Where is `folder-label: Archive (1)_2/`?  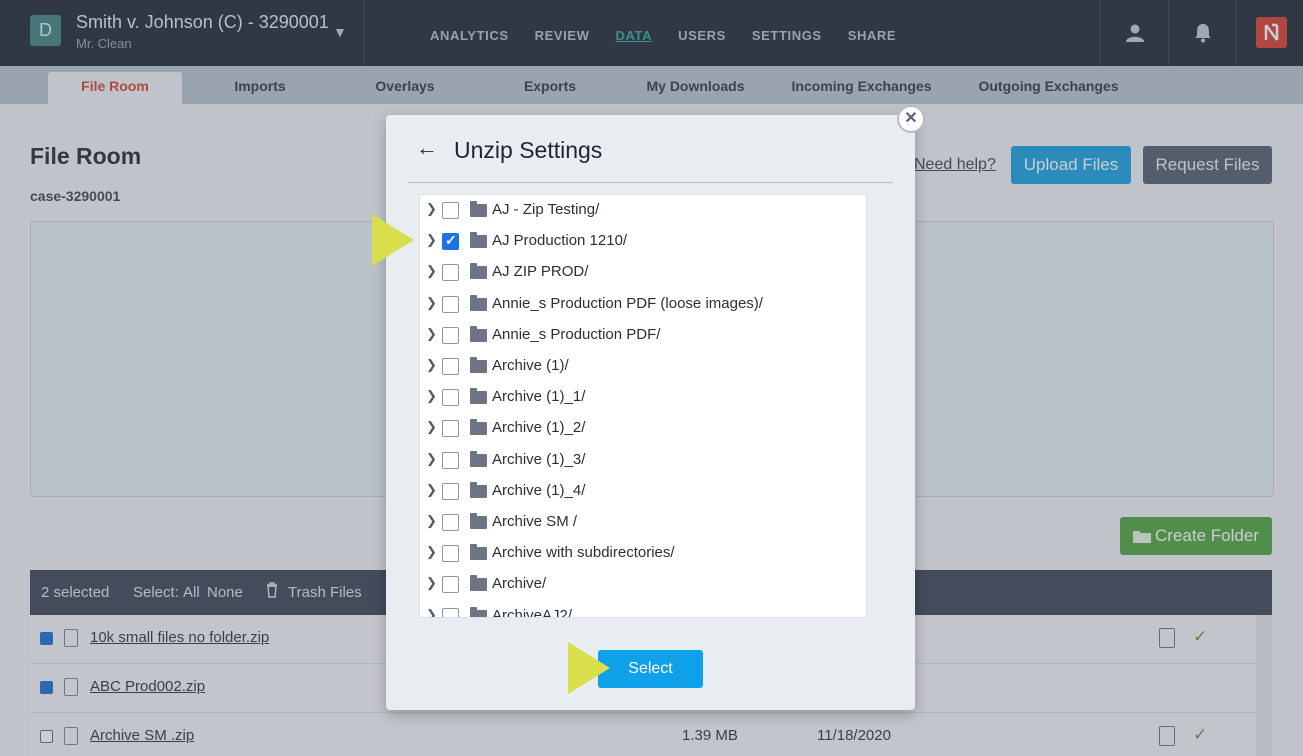
folder-label: Archive (1)_2/ is located at coordinates (539, 428).